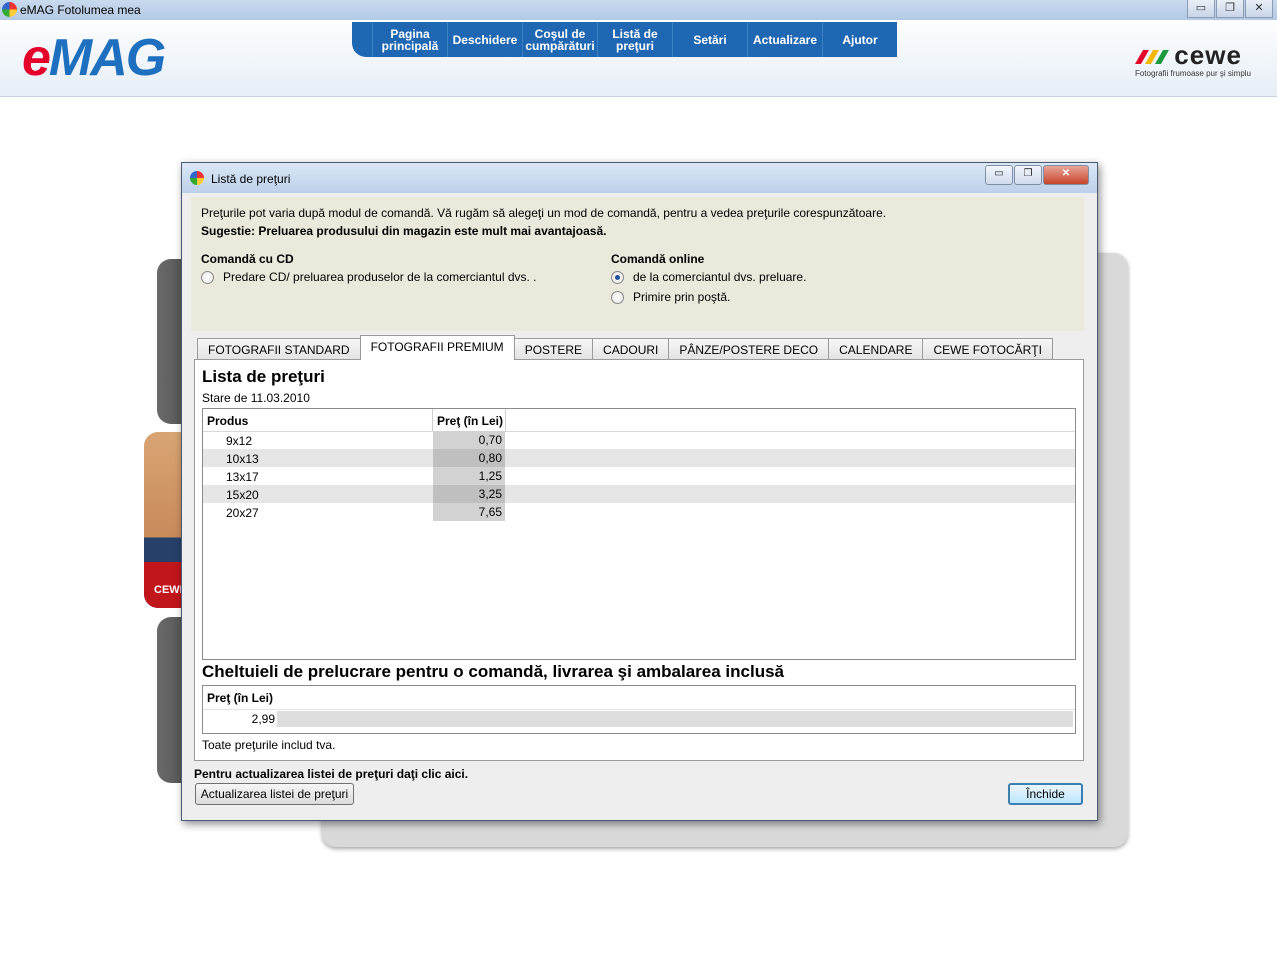  I want to click on cell-price: 0,70, so click(469, 440).